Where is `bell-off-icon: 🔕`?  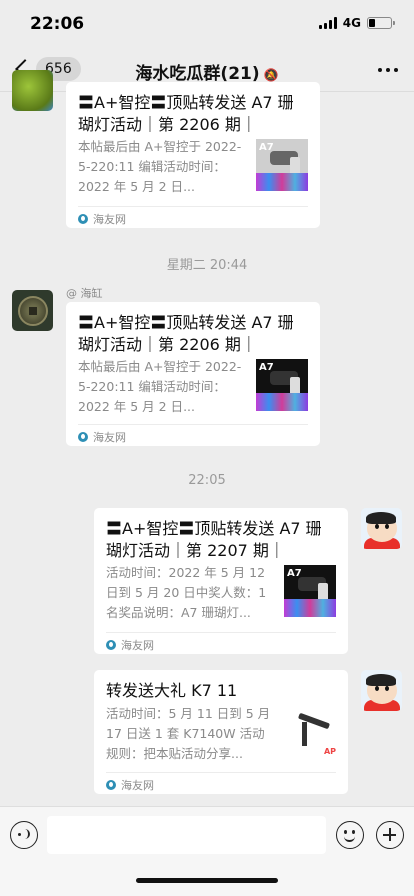 bell-off-icon: 🔕 is located at coordinates (271, 75).